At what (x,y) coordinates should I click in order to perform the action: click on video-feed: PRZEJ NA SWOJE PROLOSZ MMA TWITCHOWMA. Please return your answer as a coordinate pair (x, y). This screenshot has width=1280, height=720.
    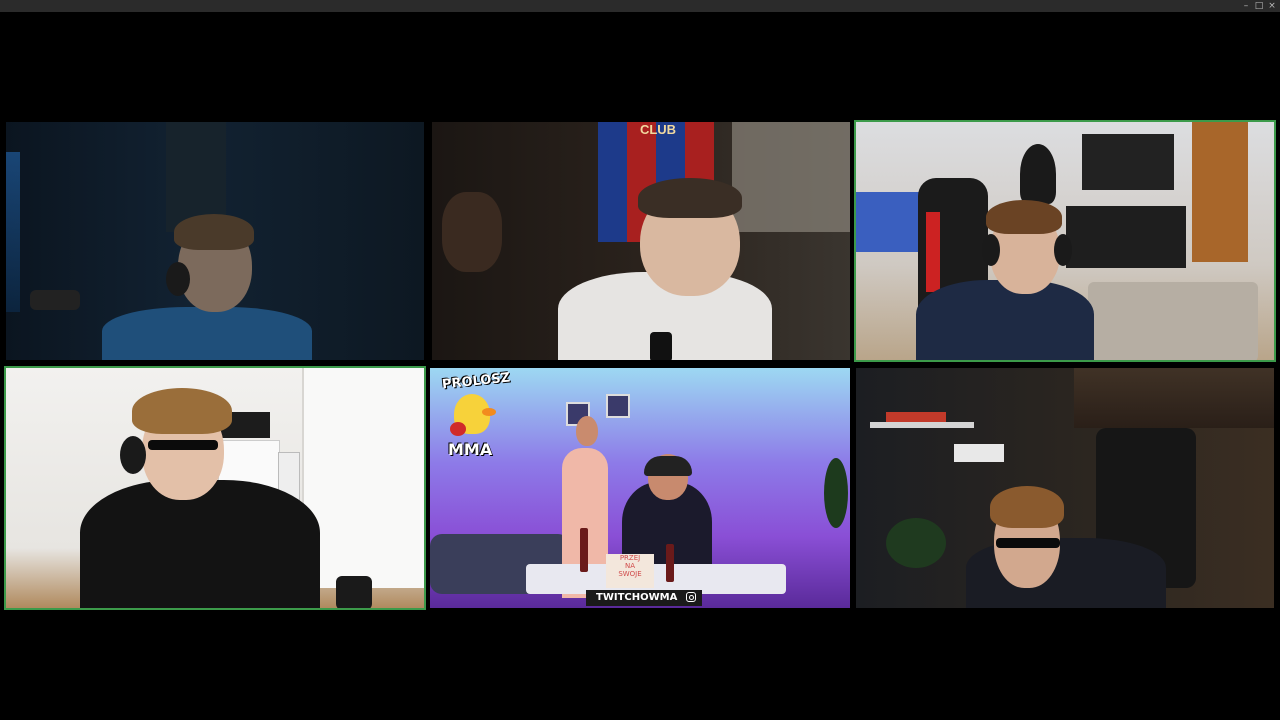
    Looking at the image, I should click on (640, 488).